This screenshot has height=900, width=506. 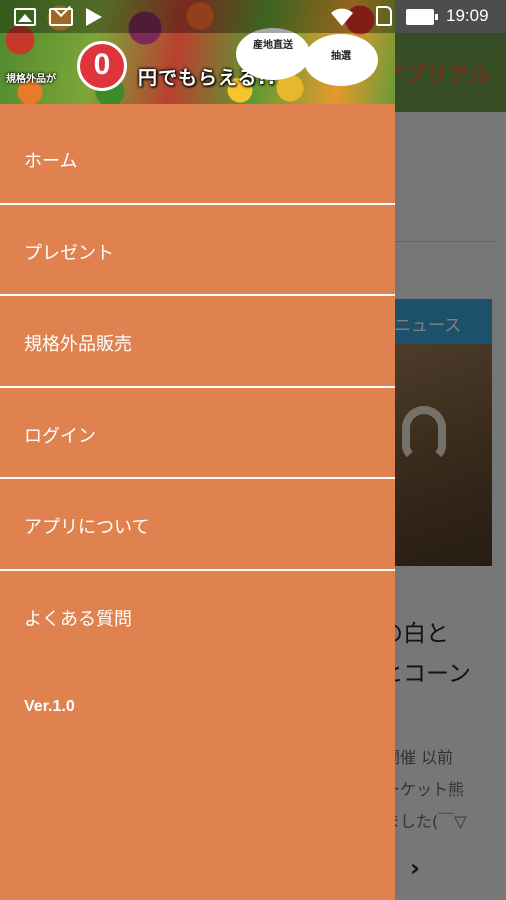 What do you see at coordinates (102, 66) in the screenshot?
I see `banner-zero-badge: 0` at bounding box center [102, 66].